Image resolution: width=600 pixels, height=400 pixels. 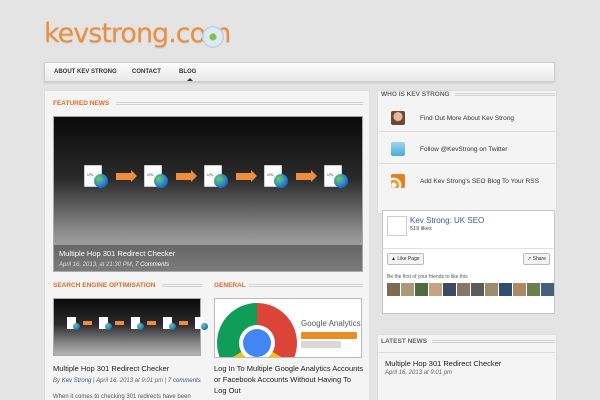 What do you see at coordinates (190, 79) in the screenshot?
I see `active-nav-indicator-icon` at bounding box center [190, 79].